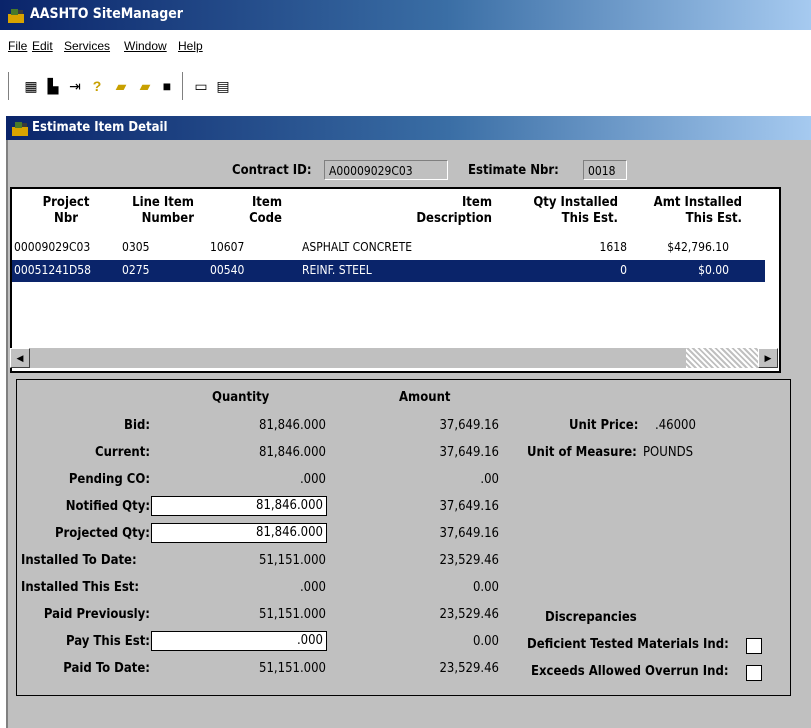 The image size is (811, 728). I want to click on pending-co-label: Pending CO:, so click(109, 479).